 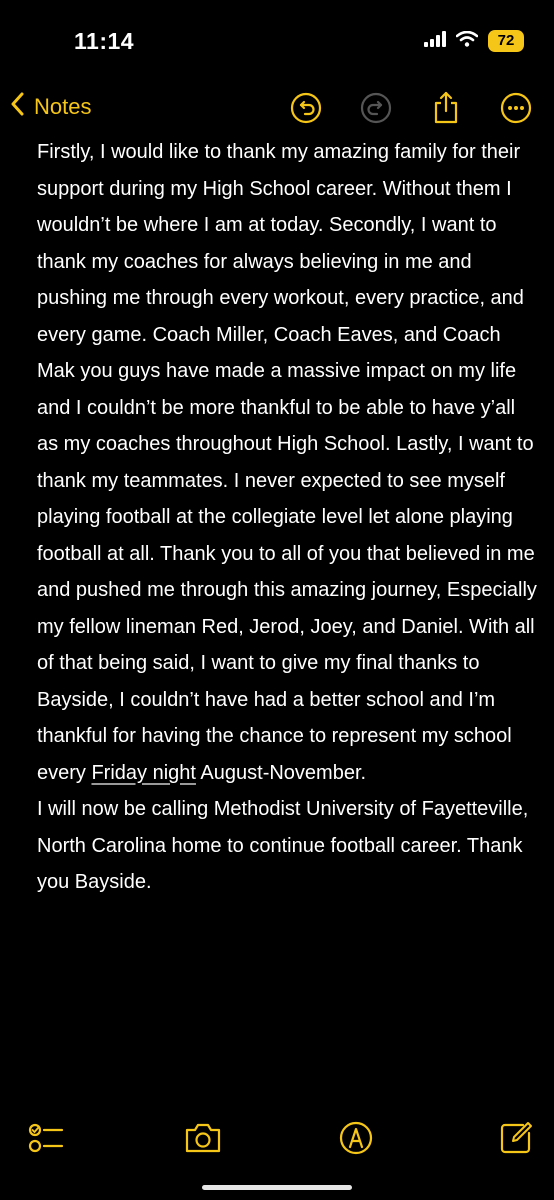 I want to click on more-icon, so click(x=516, y=108).